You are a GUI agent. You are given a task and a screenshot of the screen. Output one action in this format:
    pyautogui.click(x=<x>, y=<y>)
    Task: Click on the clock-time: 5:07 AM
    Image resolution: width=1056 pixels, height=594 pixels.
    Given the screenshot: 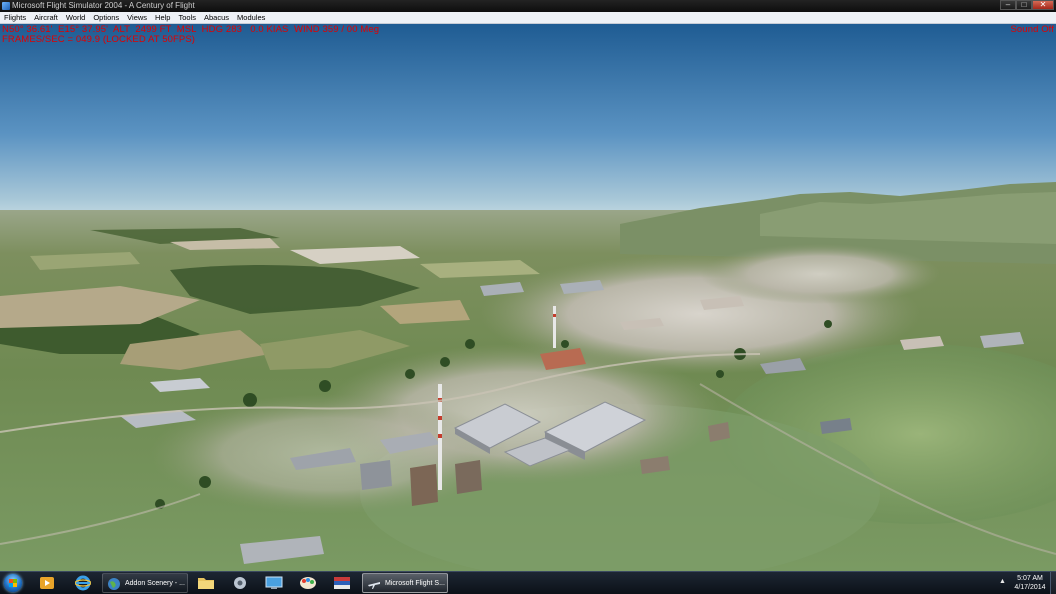 What is the action you would take?
    pyautogui.click(x=1030, y=578)
    